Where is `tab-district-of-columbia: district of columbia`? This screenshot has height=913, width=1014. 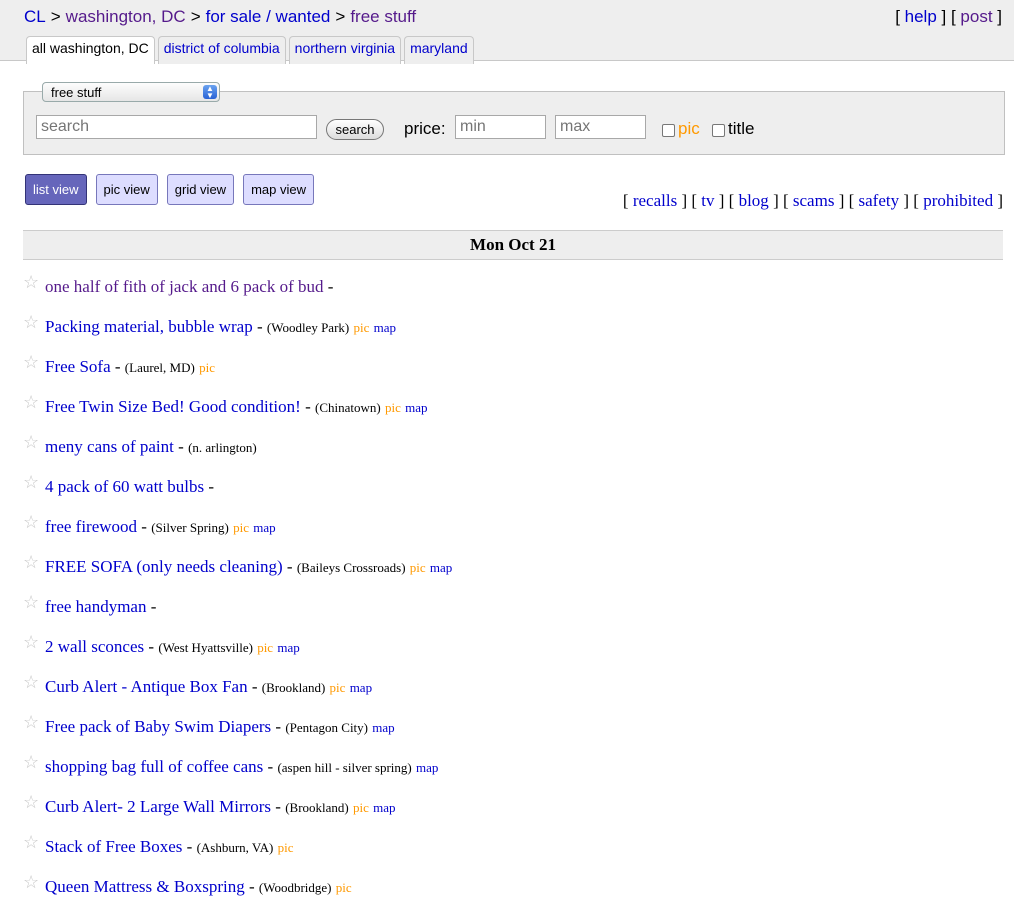
tab-district-of-columbia: district of columbia is located at coordinates (221, 50).